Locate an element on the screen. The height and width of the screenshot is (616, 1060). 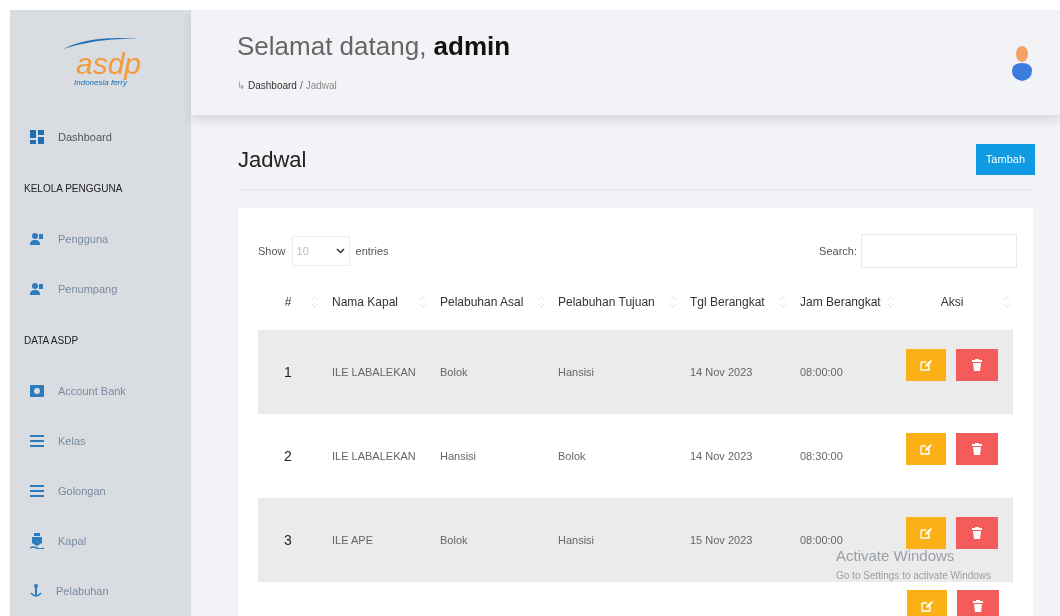
greeting: Selamat datang, admin is located at coordinates (374, 46).